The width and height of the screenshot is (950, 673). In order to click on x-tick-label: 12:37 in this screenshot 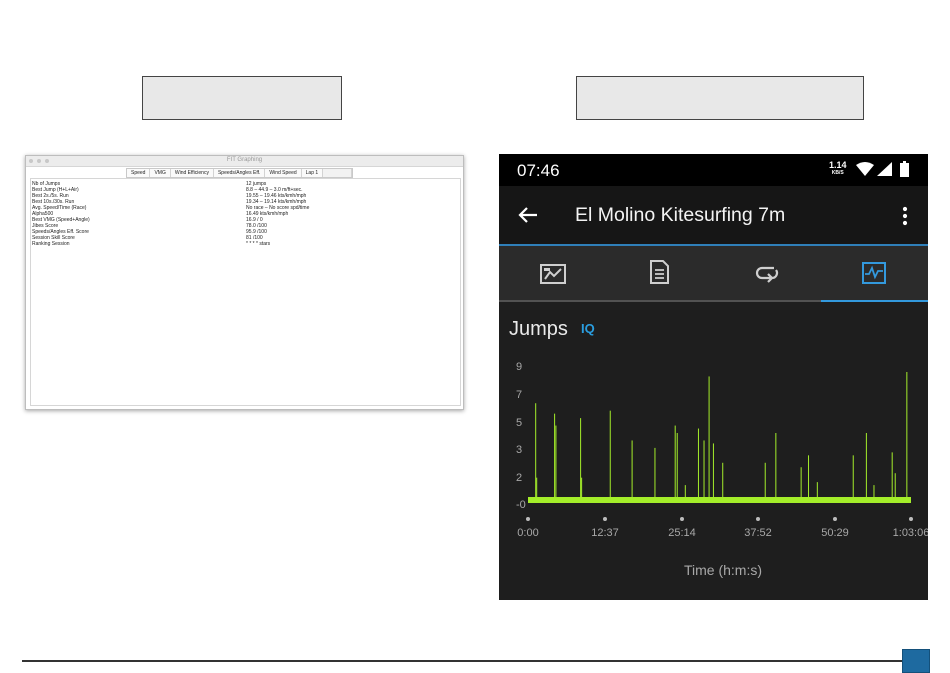, I will do `click(605, 533)`.